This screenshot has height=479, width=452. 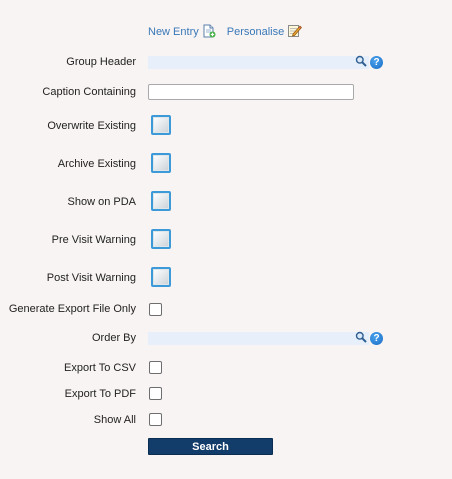 I want to click on overwrite-existing-row: Overwrite Existing, so click(x=226, y=125).